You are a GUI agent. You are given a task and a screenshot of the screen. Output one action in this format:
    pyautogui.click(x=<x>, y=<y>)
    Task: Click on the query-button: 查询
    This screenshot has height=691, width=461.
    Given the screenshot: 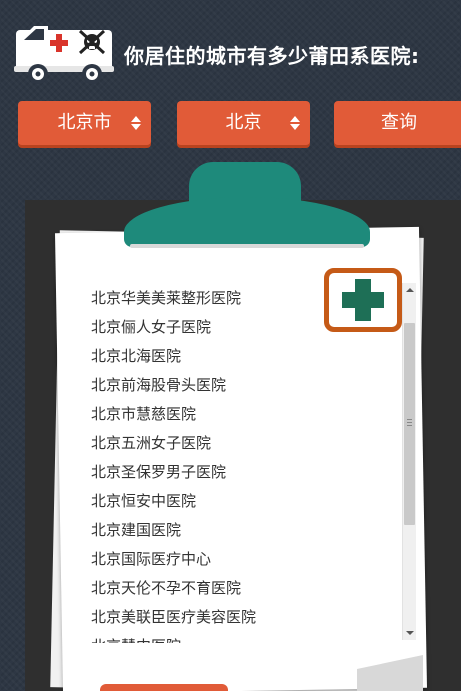 What is the action you would take?
    pyautogui.click(x=397, y=123)
    